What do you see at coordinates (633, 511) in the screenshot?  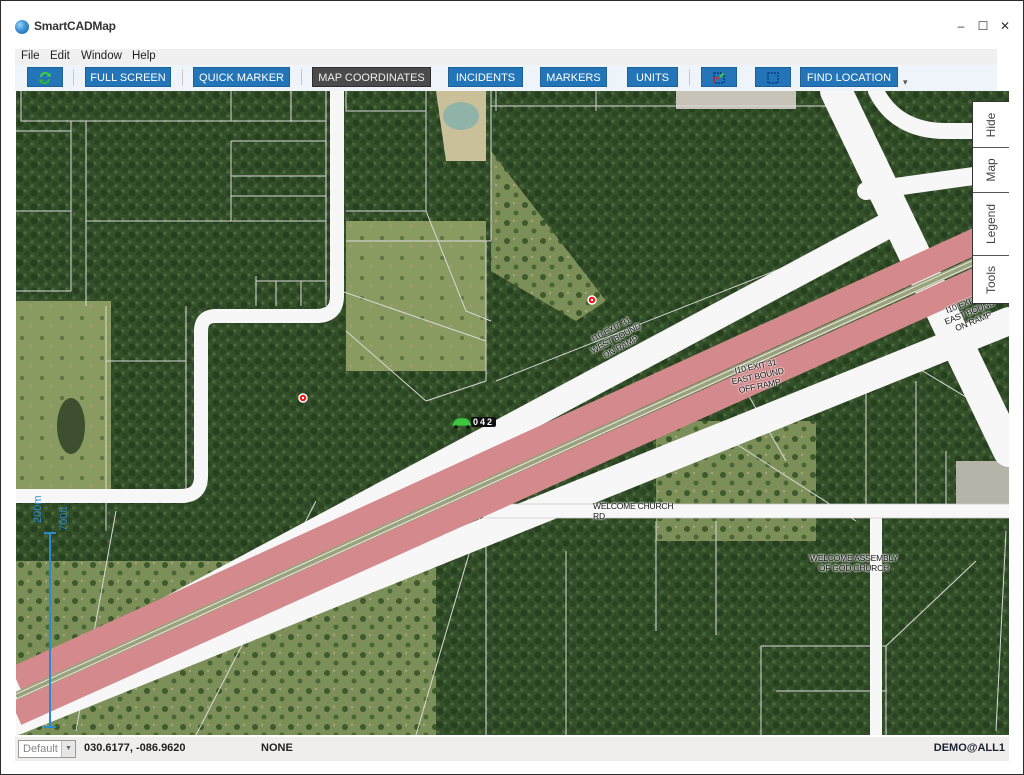 I see `map-label-welcome-church-rd: WELCOME CHURCH RD` at bounding box center [633, 511].